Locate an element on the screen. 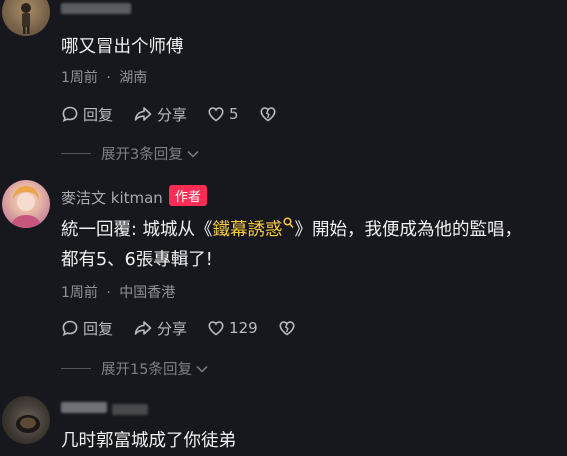 This screenshot has height=456, width=567. search-link: 鐵幕誘惑 is located at coordinates (253, 228).